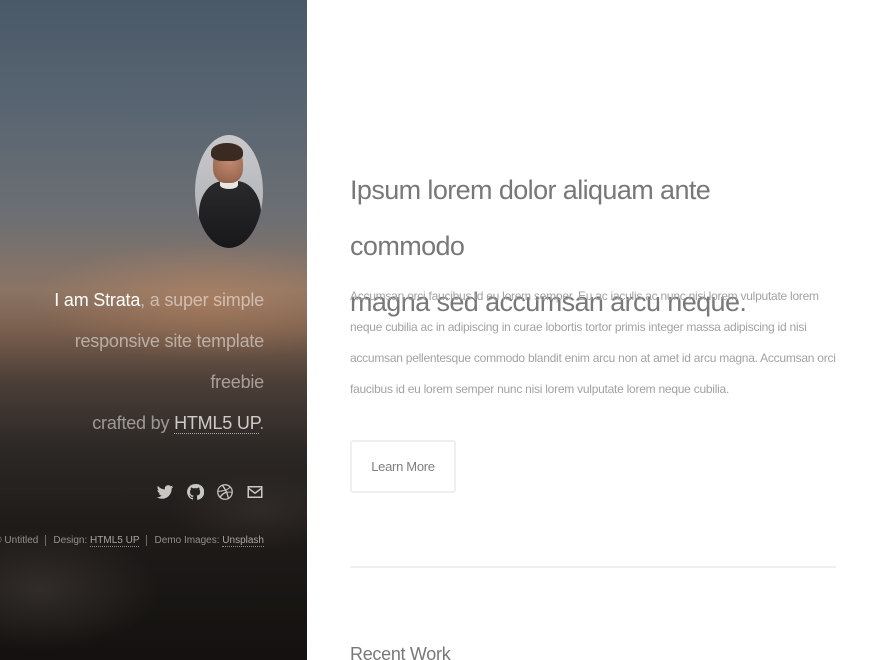 The height and width of the screenshot is (660, 880). What do you see at coordinates (216, 423) in the screenshot?
I see `html5up-link: HTML5 UP` at bounding box center [216, 423].